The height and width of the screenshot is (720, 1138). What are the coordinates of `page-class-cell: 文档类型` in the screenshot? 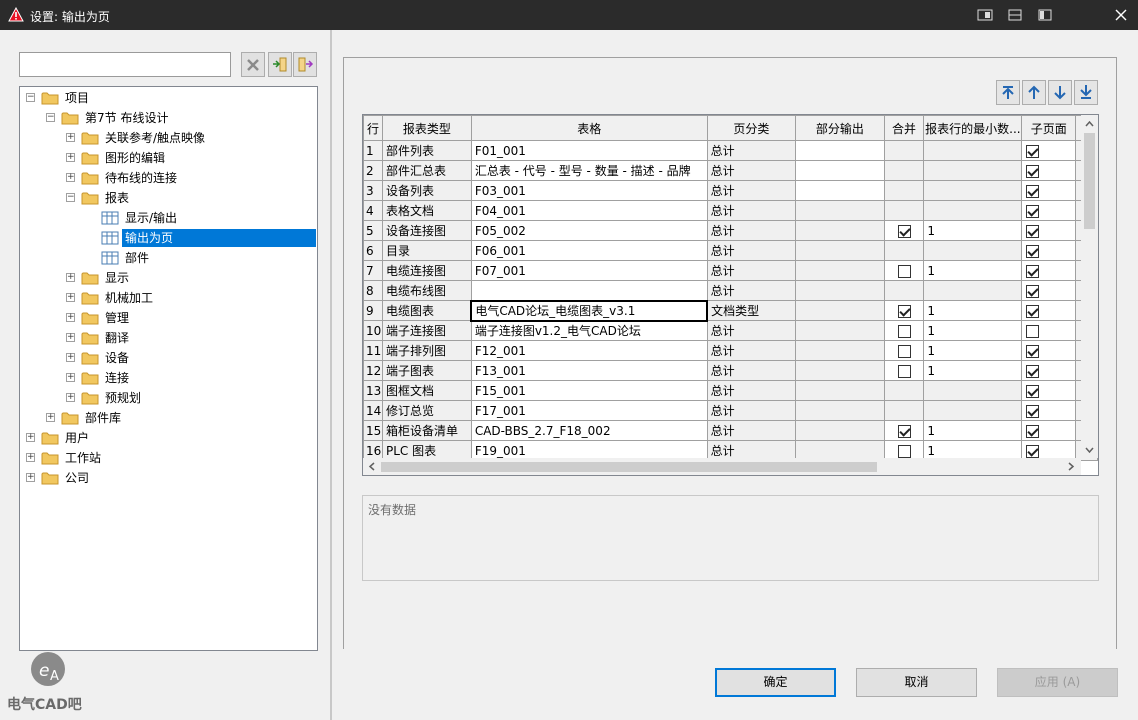 It's located at (751, 310).